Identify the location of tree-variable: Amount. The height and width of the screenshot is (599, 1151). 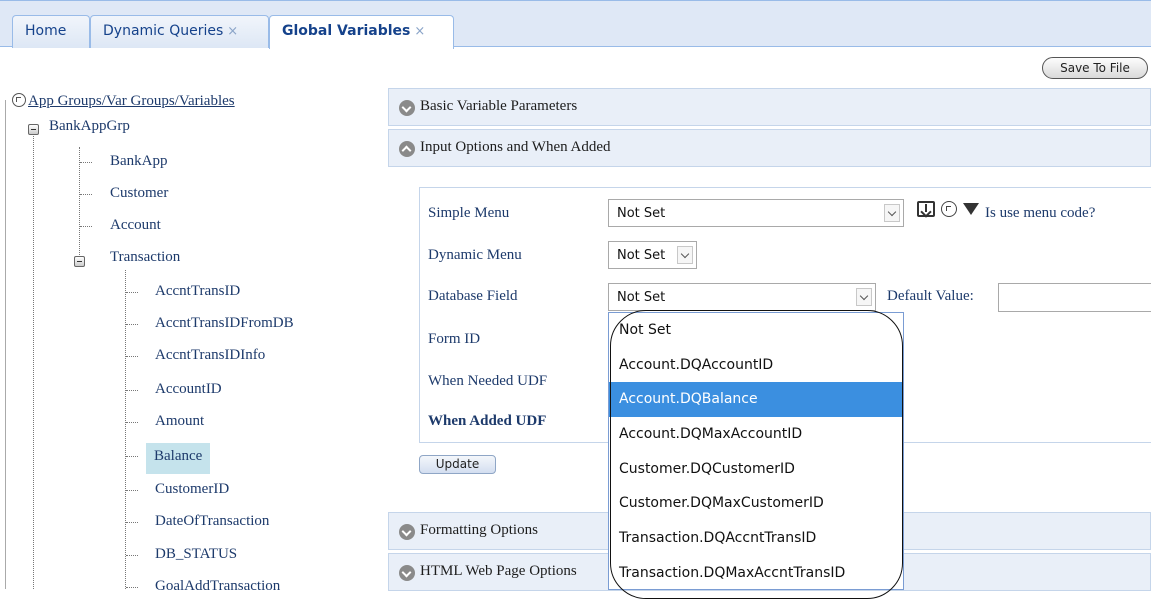
(179, 421).